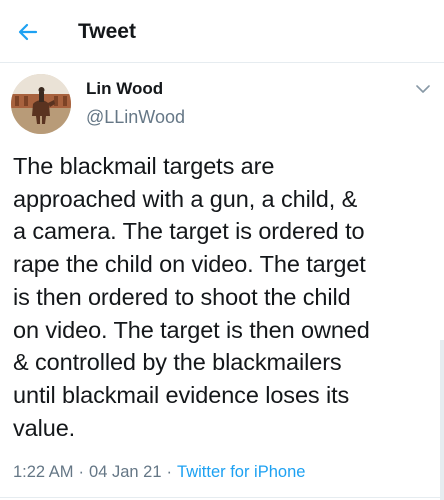 Image resolution: width=444 pixels, height=500 pixels. I want to click on tweet-source-link: Twitter for iPhone, so click(241, 472).